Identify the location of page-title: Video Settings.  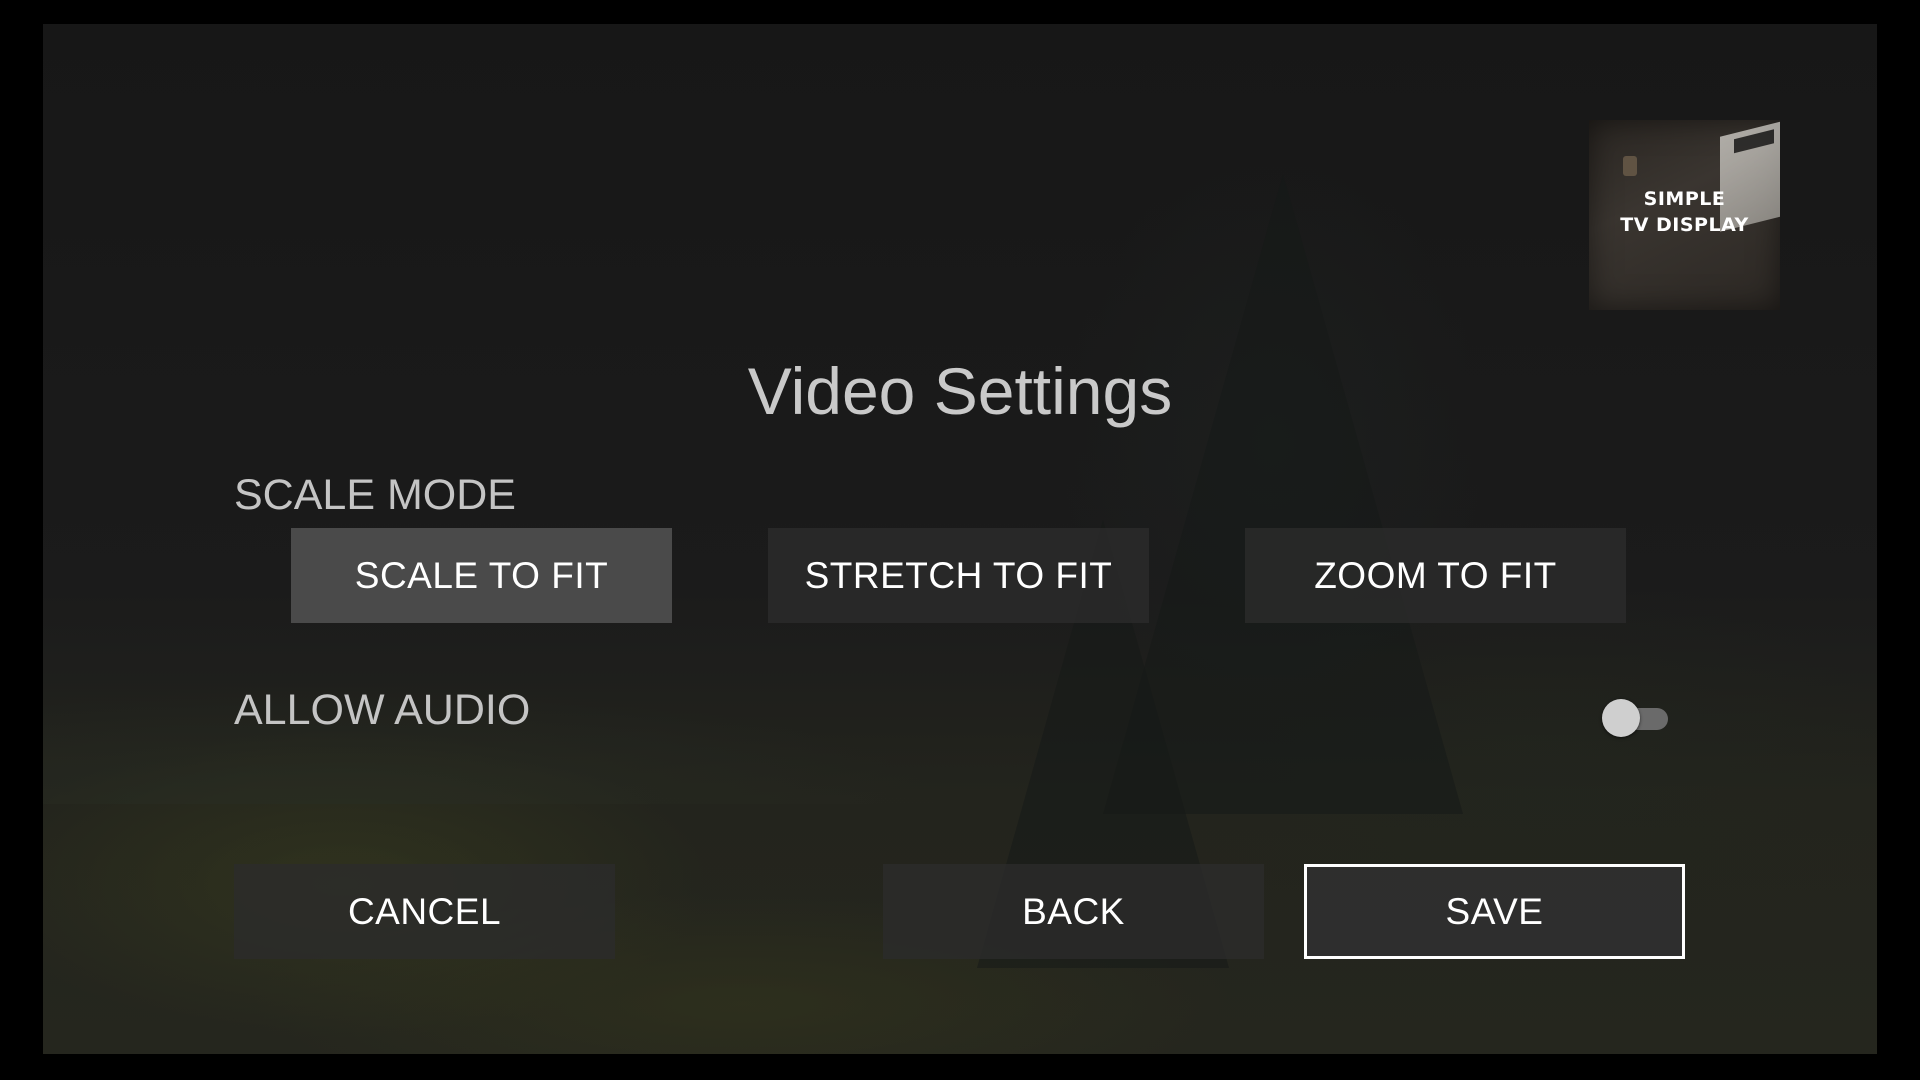
(960, 391).